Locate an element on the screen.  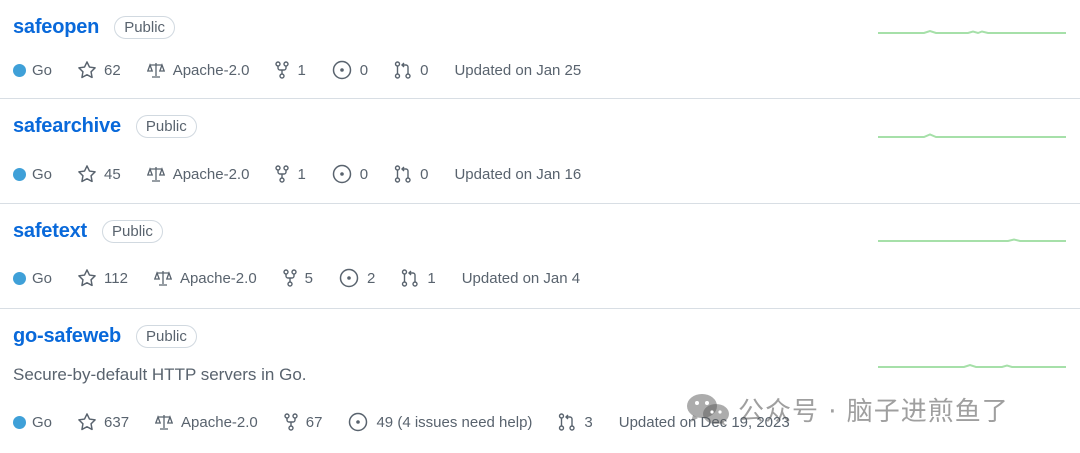
pull-requests-link: 1 is located at coordinates (418, 278).